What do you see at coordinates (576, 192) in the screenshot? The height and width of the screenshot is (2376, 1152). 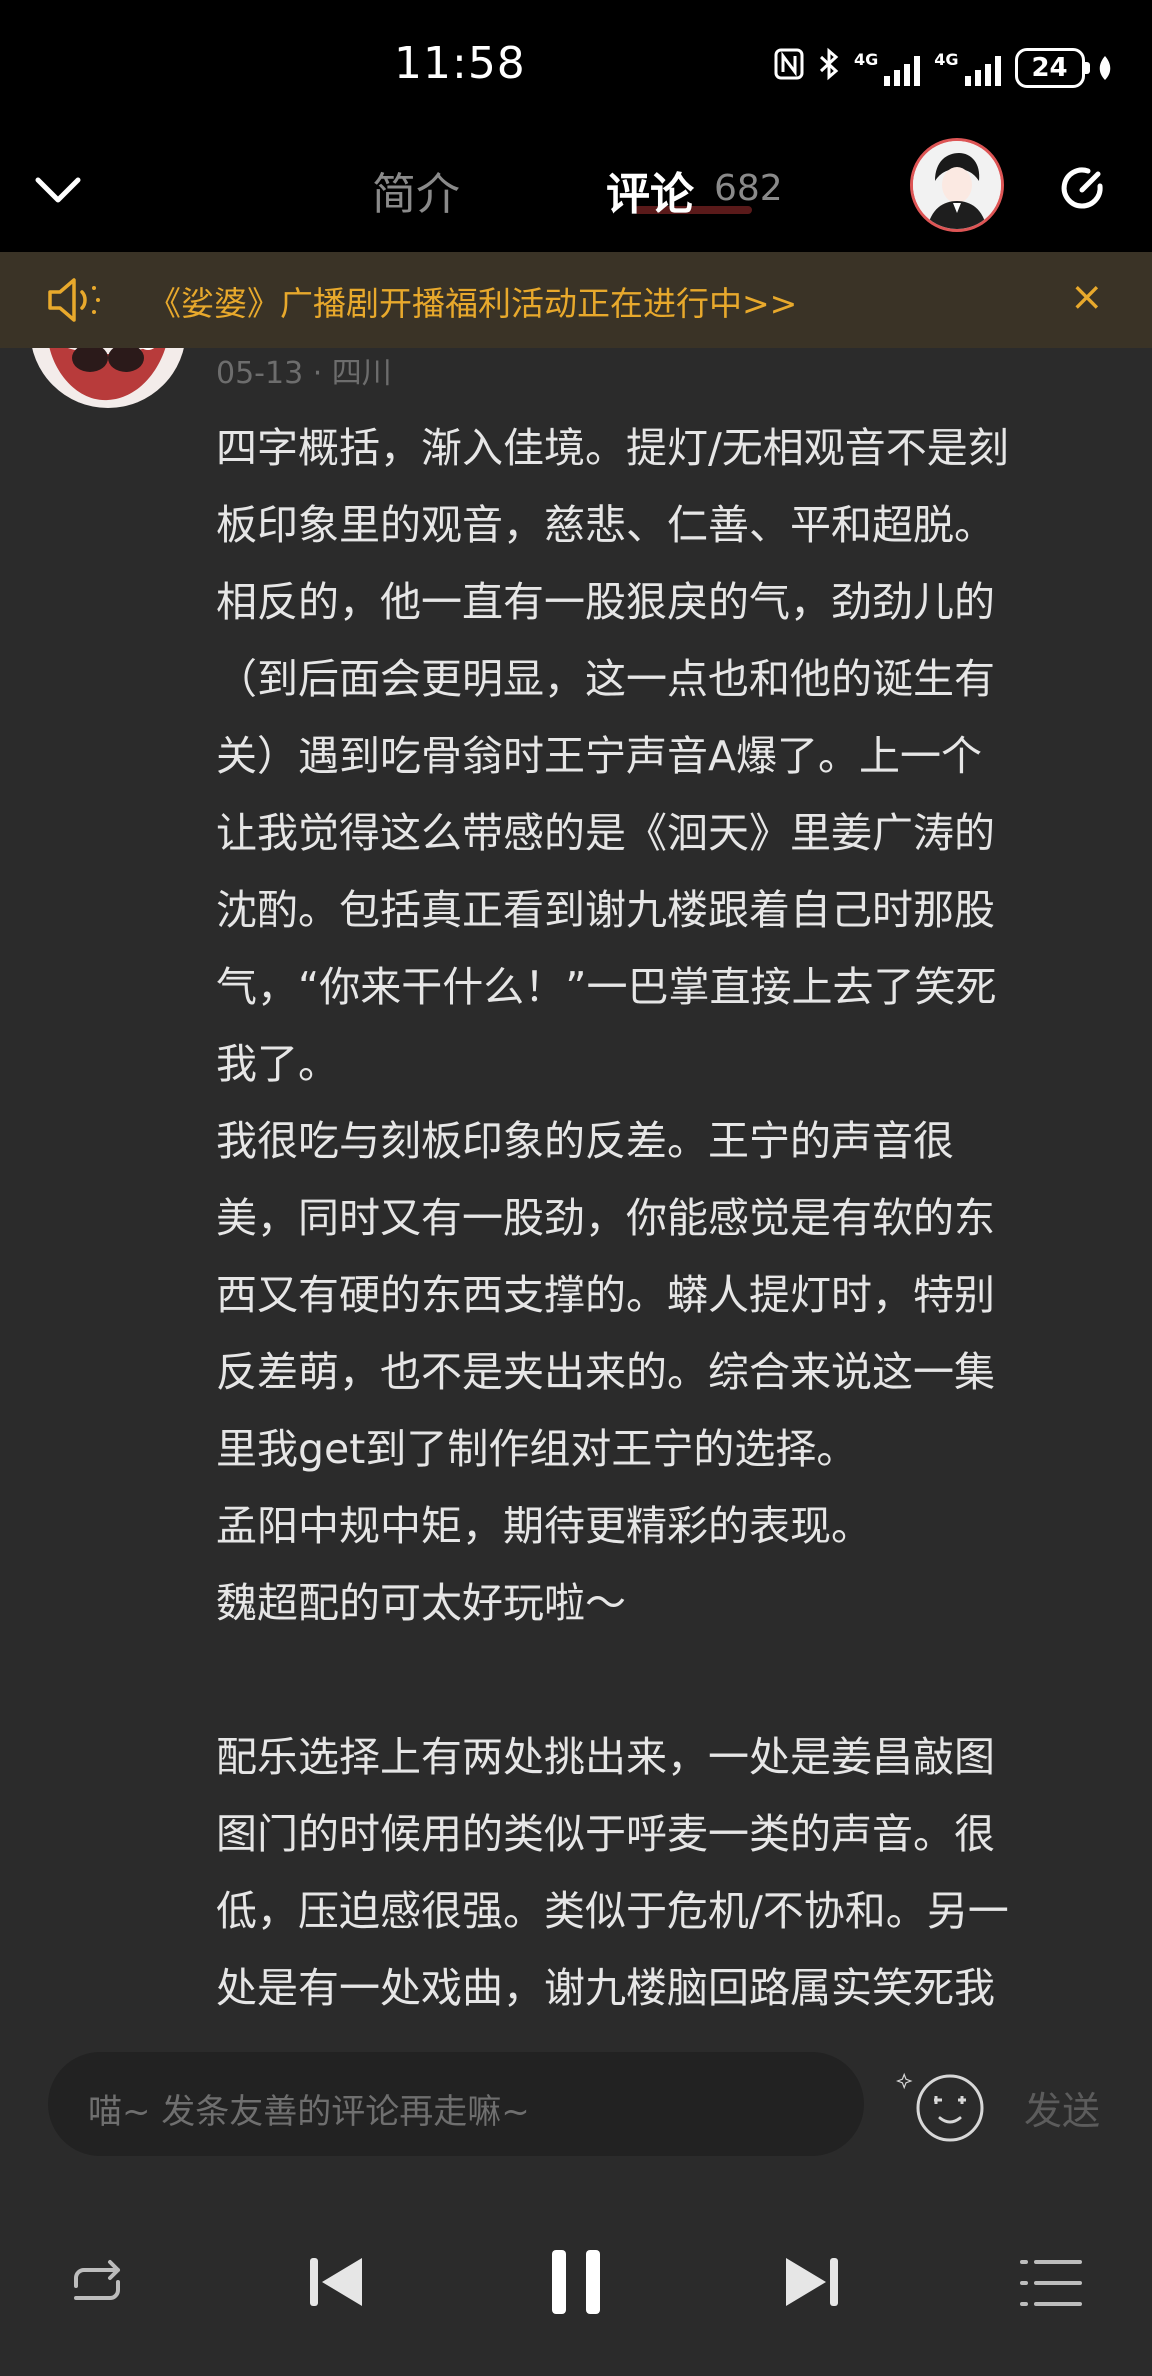 I see `top-nav: 简介 评论 682` at bounding box center [576, 192].